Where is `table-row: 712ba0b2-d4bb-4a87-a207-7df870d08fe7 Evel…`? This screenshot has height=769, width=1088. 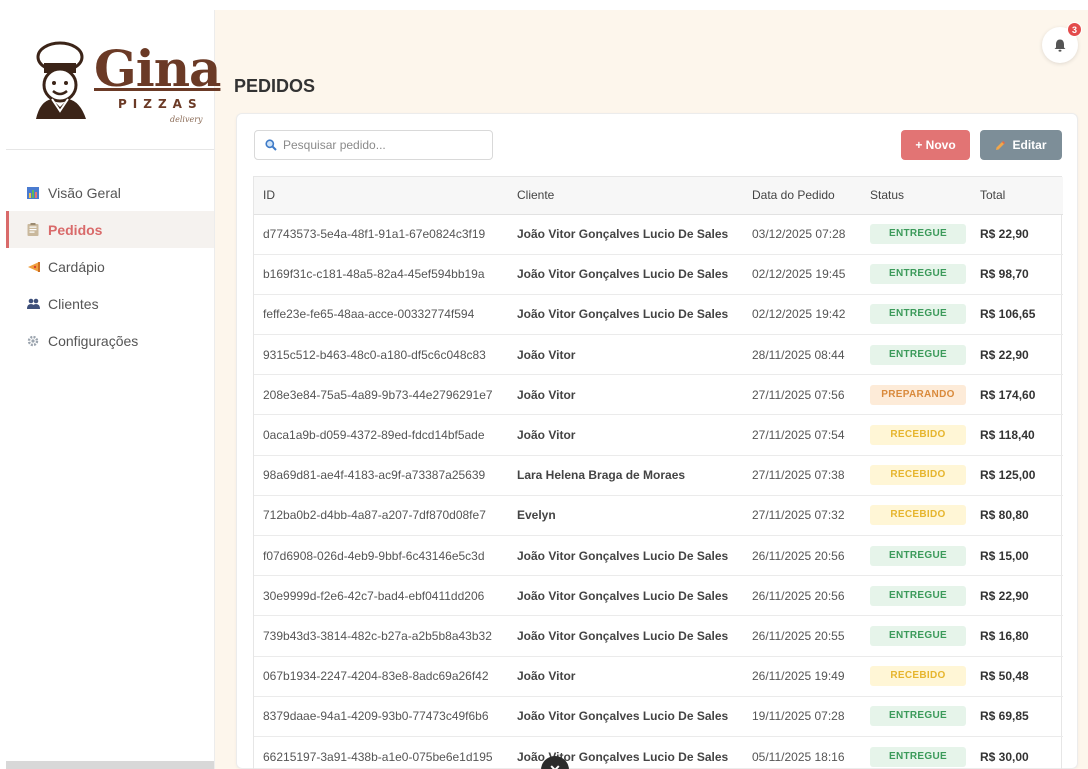
table-row: 712ba0b2-d4bb-4a87-a207-7df870d08fe7 Evel… is located at coordinates (658, 516).